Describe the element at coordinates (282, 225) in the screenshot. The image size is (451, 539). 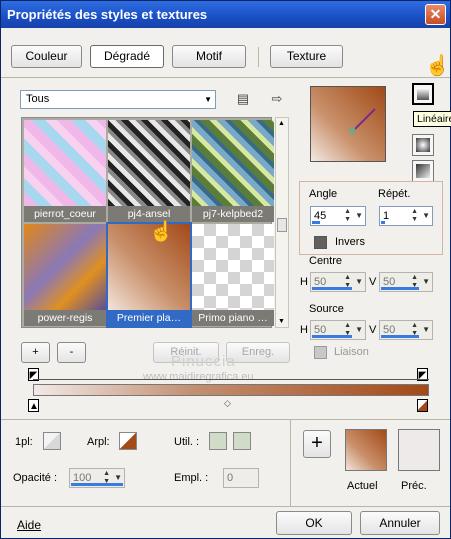
I see `scroll-thumb` at that location.